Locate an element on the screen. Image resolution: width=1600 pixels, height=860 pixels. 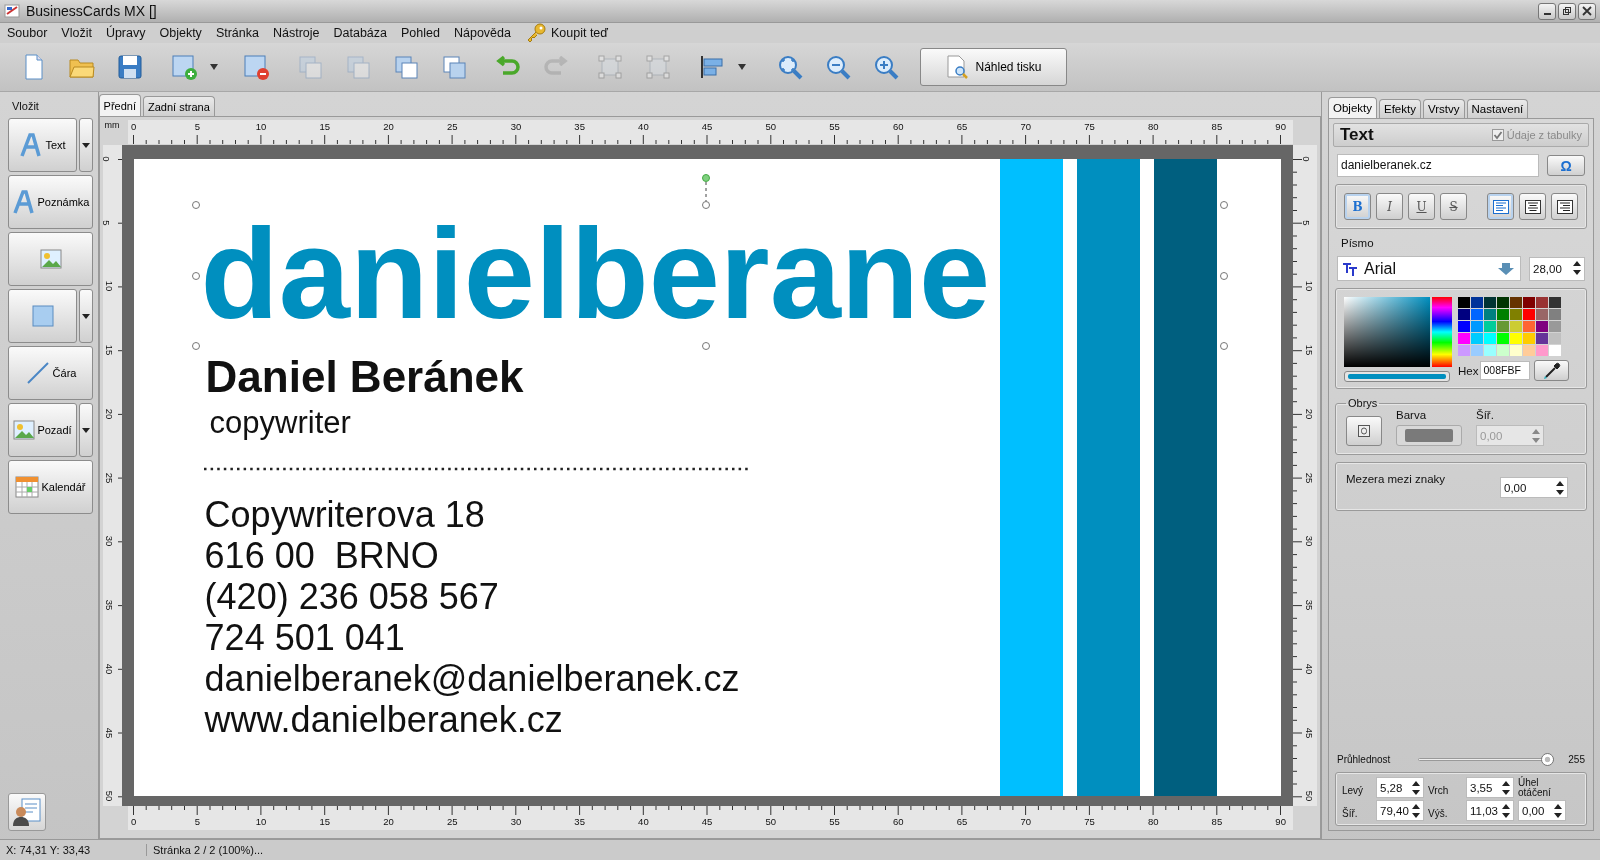
buy-link: Koupit teď is located at coordinates (582, 33).